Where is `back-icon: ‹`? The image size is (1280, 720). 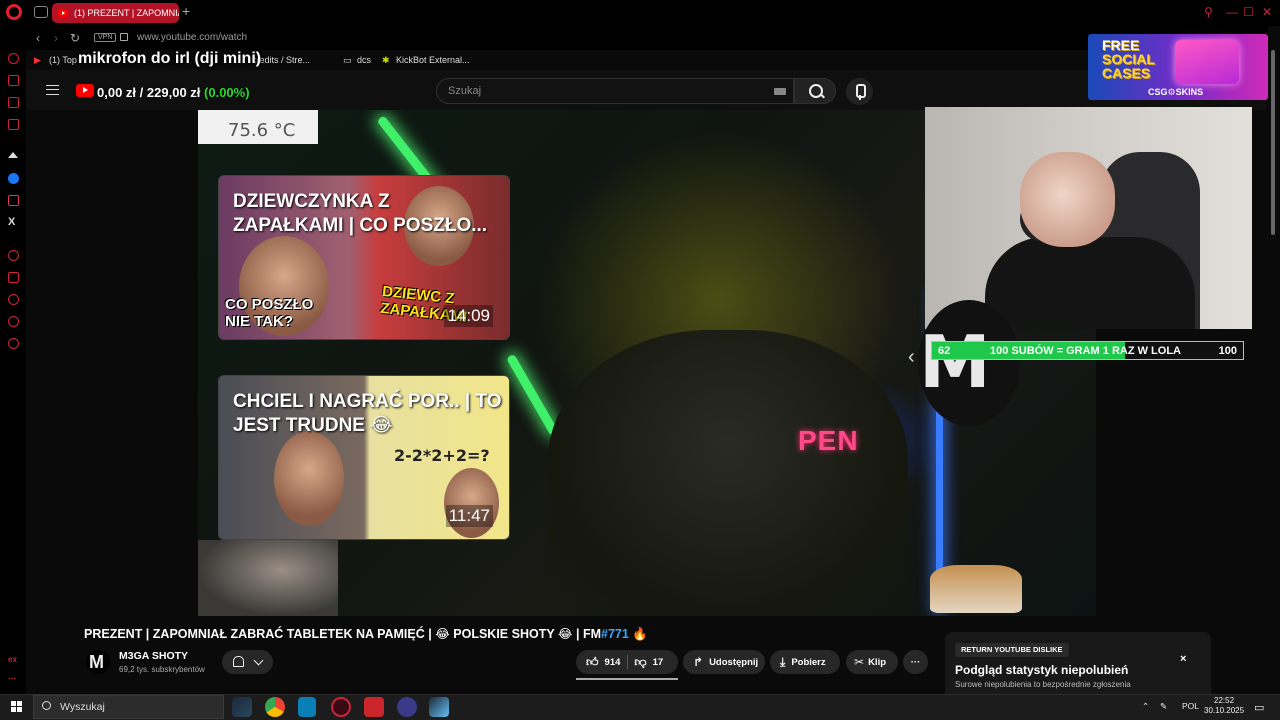 back-icon: ‹ is located at coordinates (38, 38).